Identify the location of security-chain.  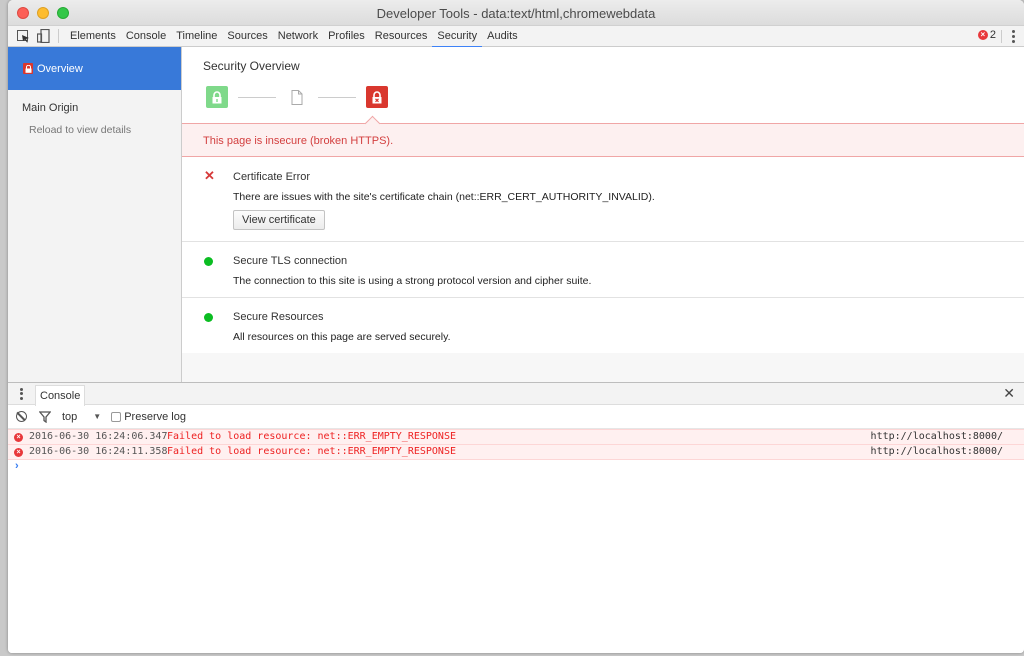
(297, 97).